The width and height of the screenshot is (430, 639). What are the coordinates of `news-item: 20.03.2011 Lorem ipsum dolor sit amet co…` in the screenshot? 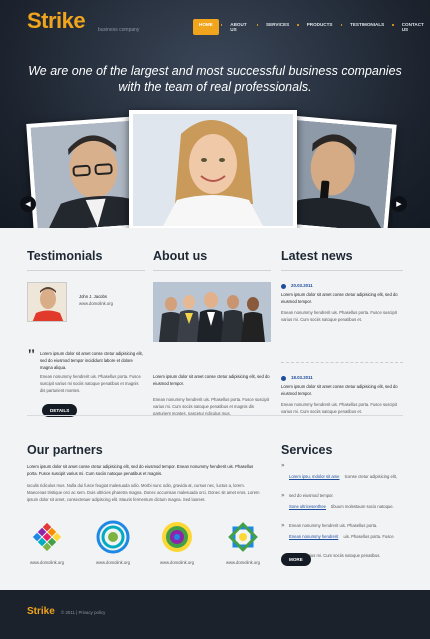 It's located at (342, 303).